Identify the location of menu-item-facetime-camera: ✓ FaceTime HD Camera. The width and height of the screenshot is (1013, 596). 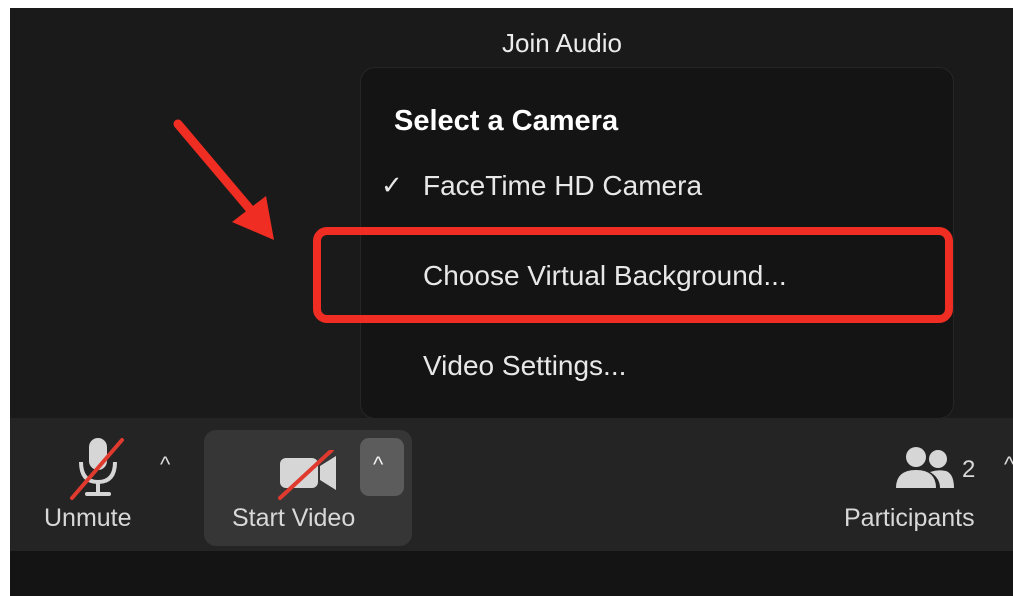
(657, 186).